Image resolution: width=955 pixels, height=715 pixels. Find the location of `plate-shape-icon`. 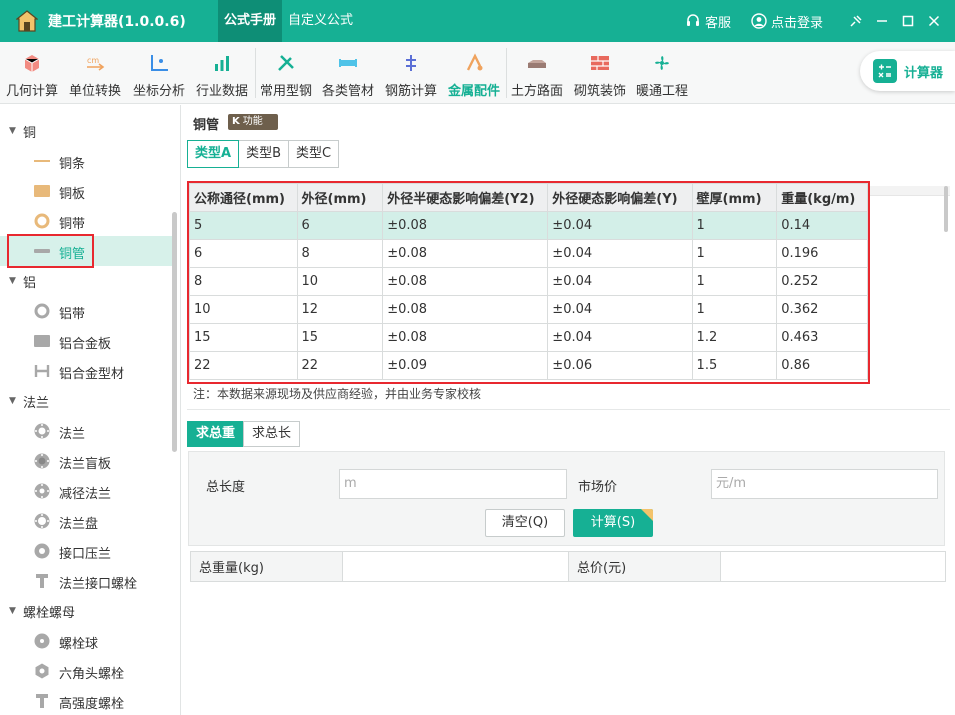

plate-shape-icon is located at coordinates (42, 341).